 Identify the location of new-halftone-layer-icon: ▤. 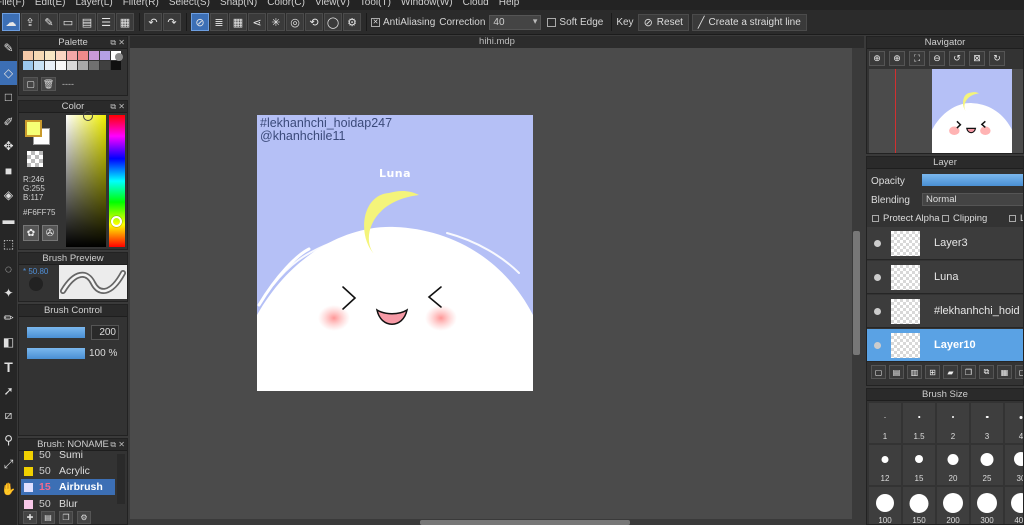
(896, 372).